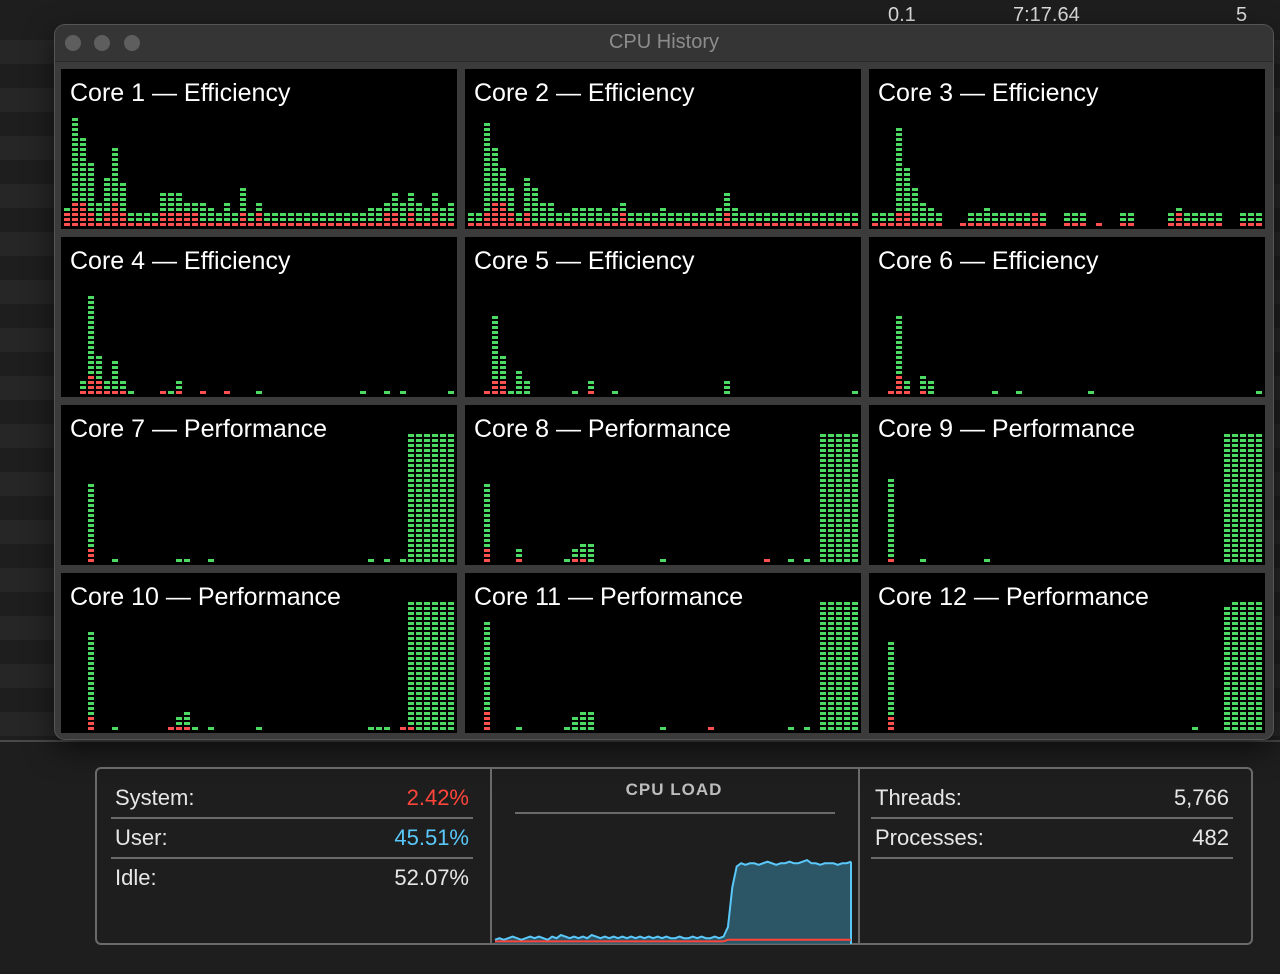 This screenshot has height=974, width=1280. Describe the element at coordinates (664, 43) in the screenshot. I see `window-titlebar: CPU History` at that location.